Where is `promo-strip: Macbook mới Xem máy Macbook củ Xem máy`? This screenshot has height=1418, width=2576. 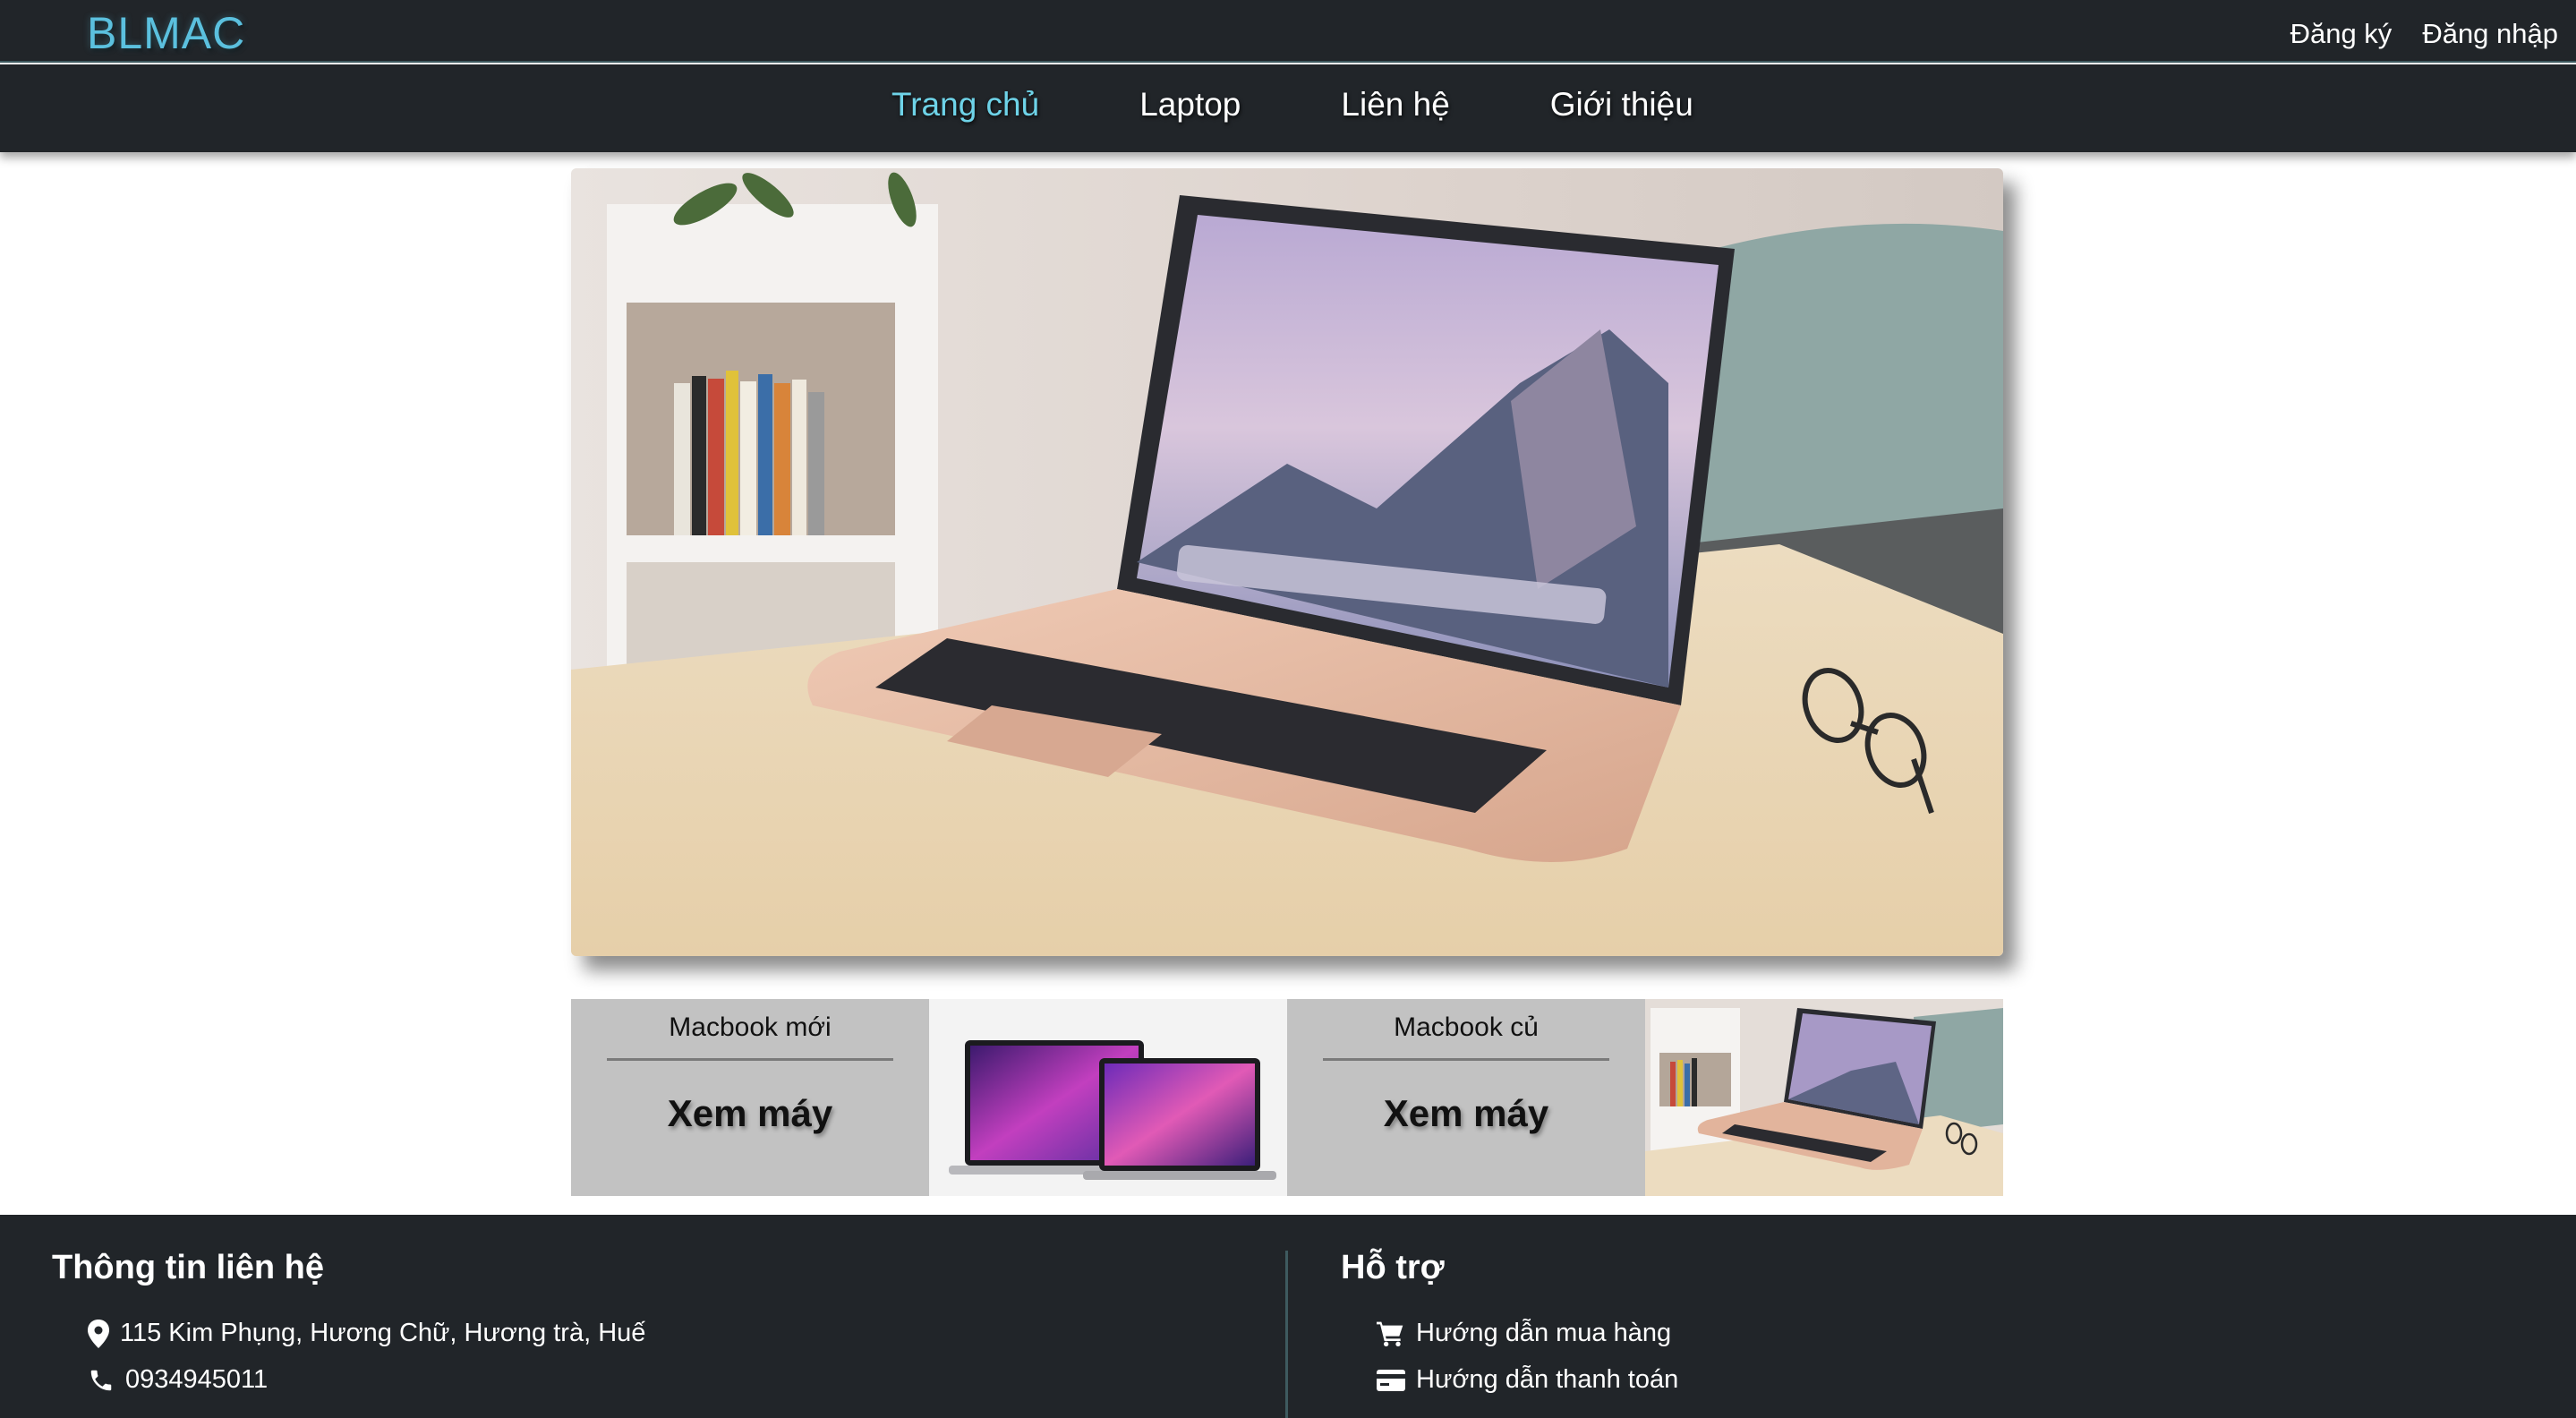 promo-strip: Macbook mới Xem máy Macbook củ Xem máy is located at coordinates (1287, 1097).